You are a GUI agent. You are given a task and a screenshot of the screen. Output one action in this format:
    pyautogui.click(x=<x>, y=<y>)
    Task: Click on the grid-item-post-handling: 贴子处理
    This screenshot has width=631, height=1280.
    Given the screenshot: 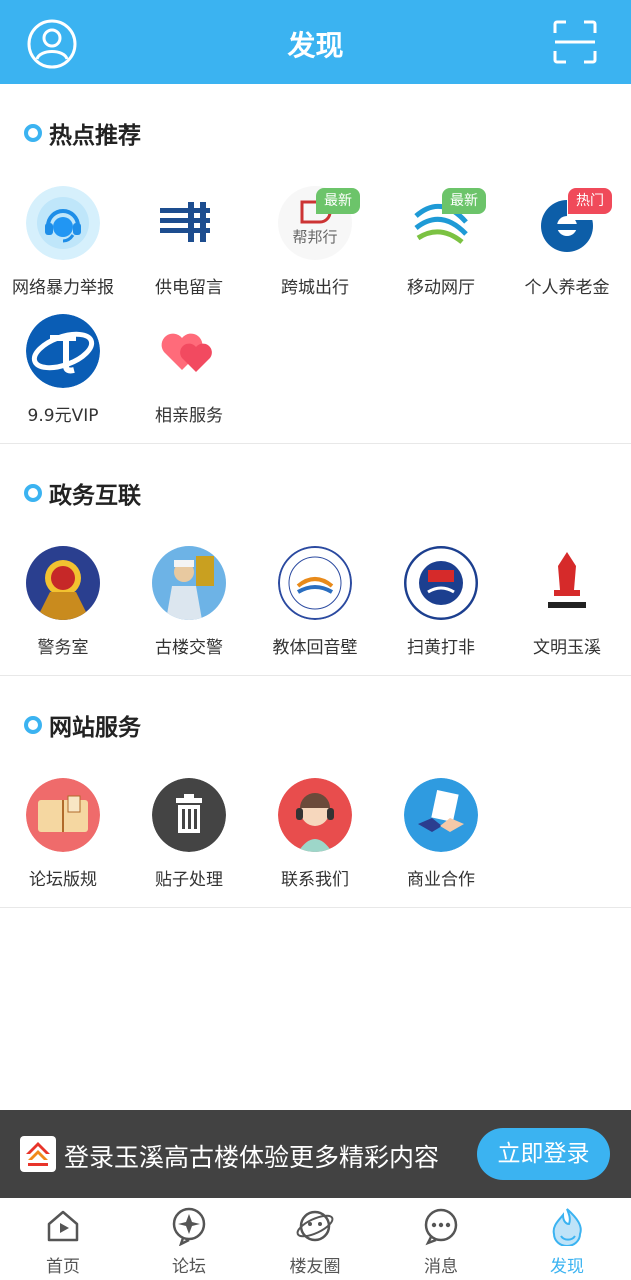 What is the action you would take?
    pyautogui.click(x=189, y=841)
    